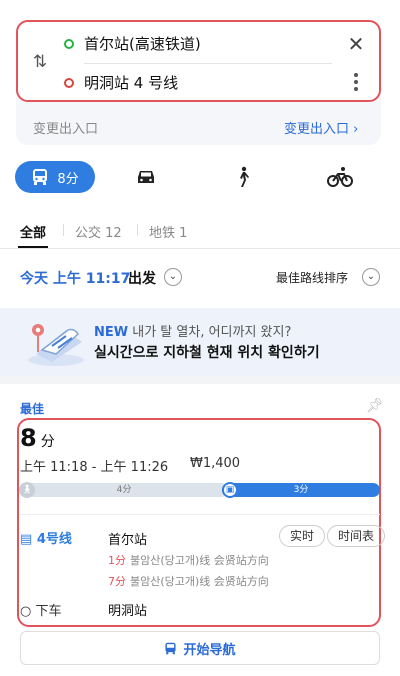  I want to click on subway-line-label: ▤ 4号线, so click(46, 539).